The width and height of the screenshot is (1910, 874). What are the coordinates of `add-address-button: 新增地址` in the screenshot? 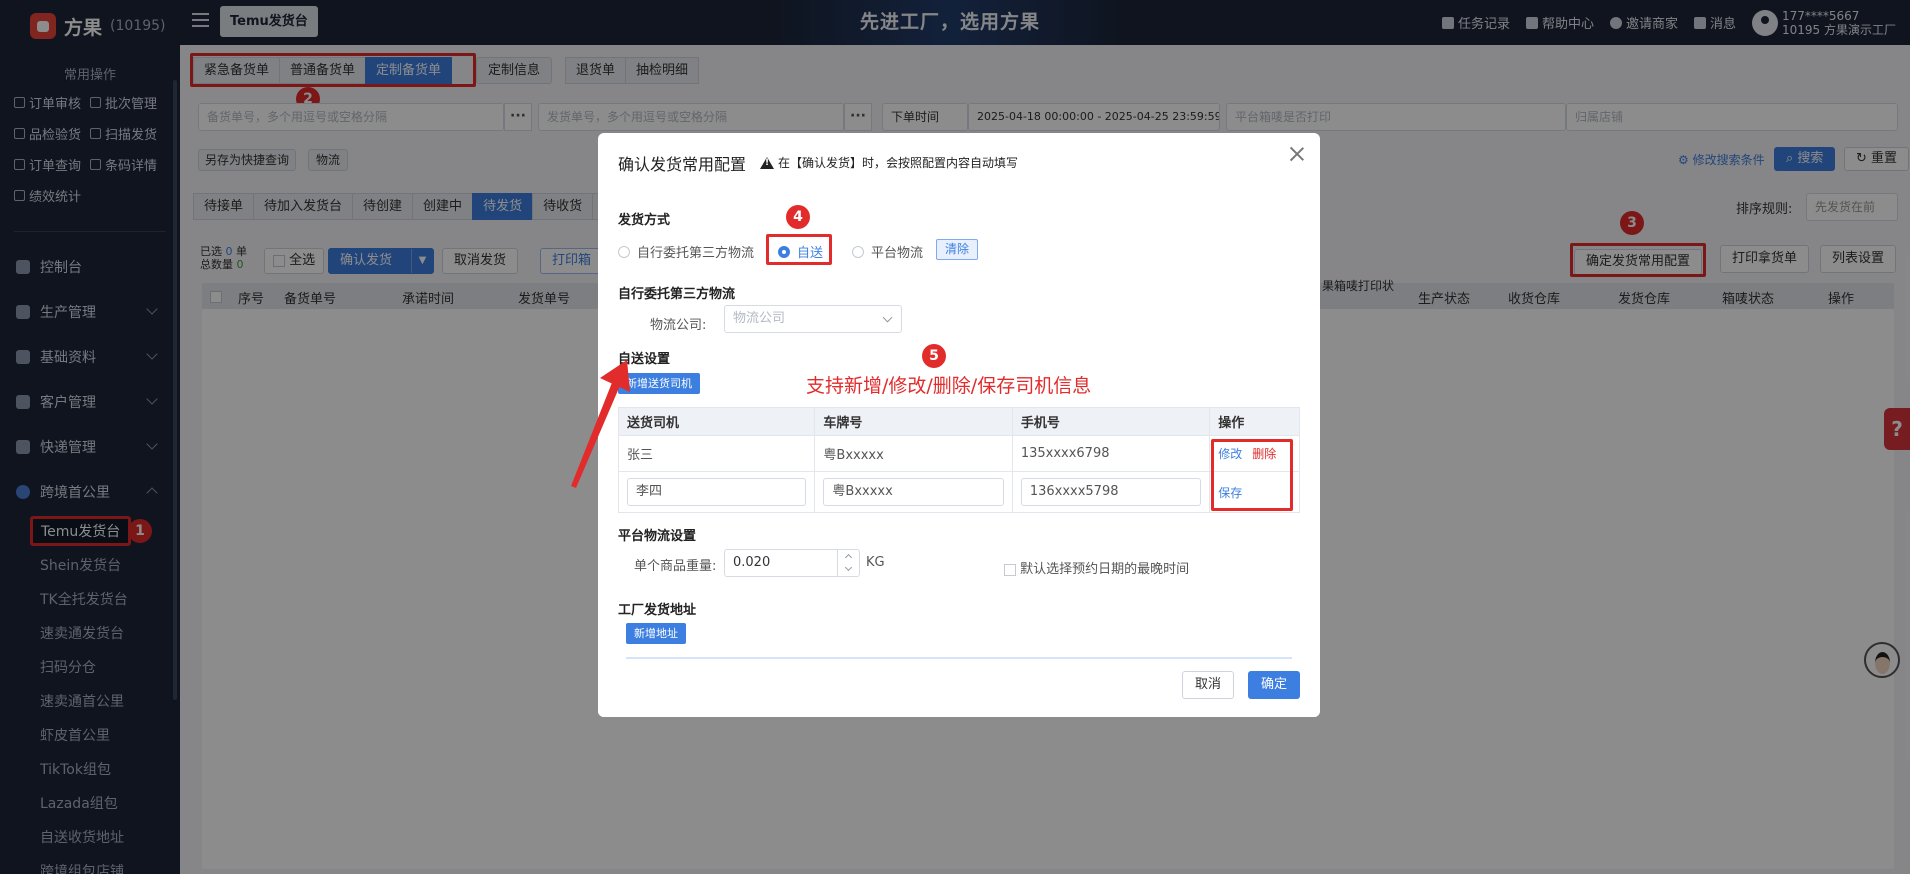 It's located at (656, 633).